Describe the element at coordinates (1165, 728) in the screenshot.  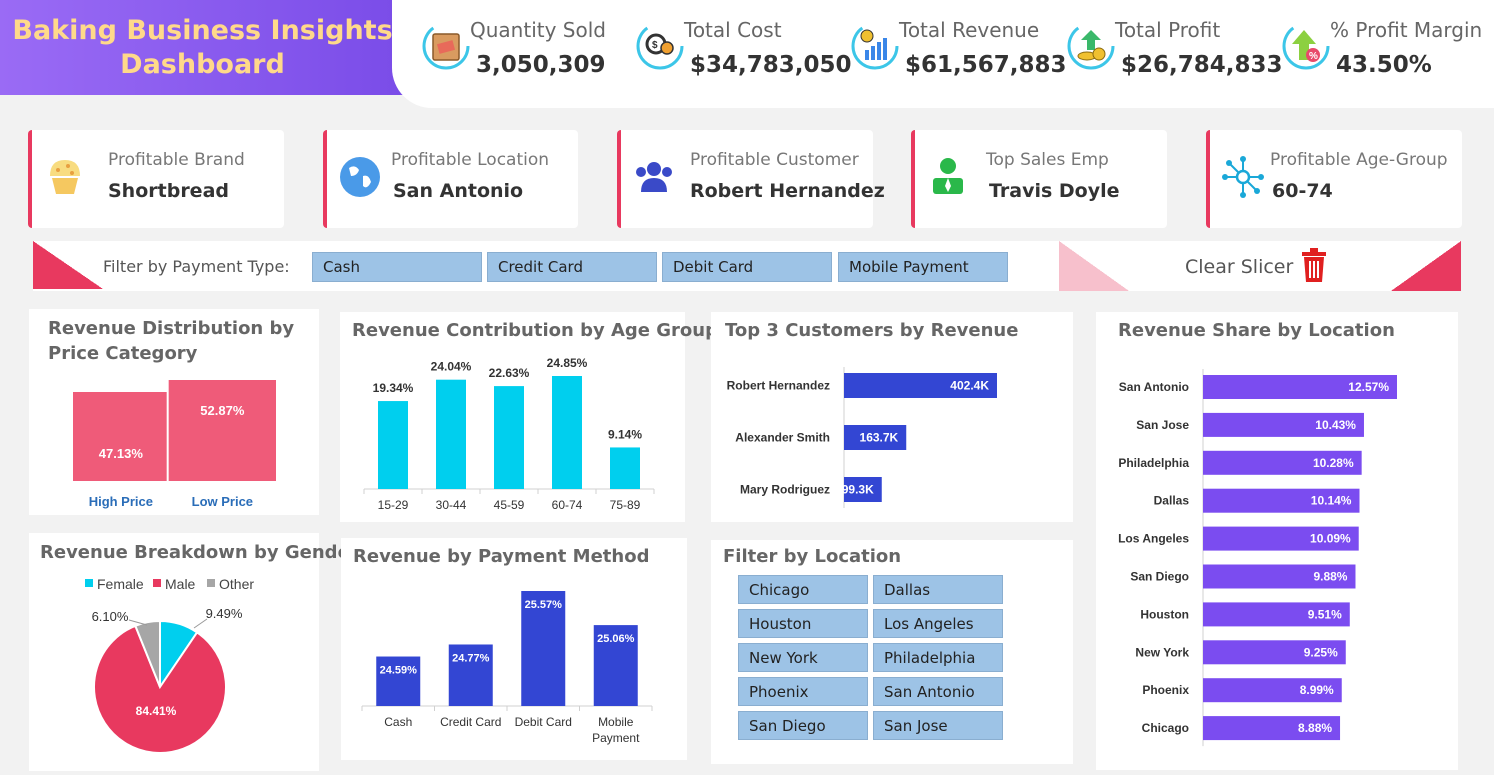
I see `category-label: Chicago` at that location.